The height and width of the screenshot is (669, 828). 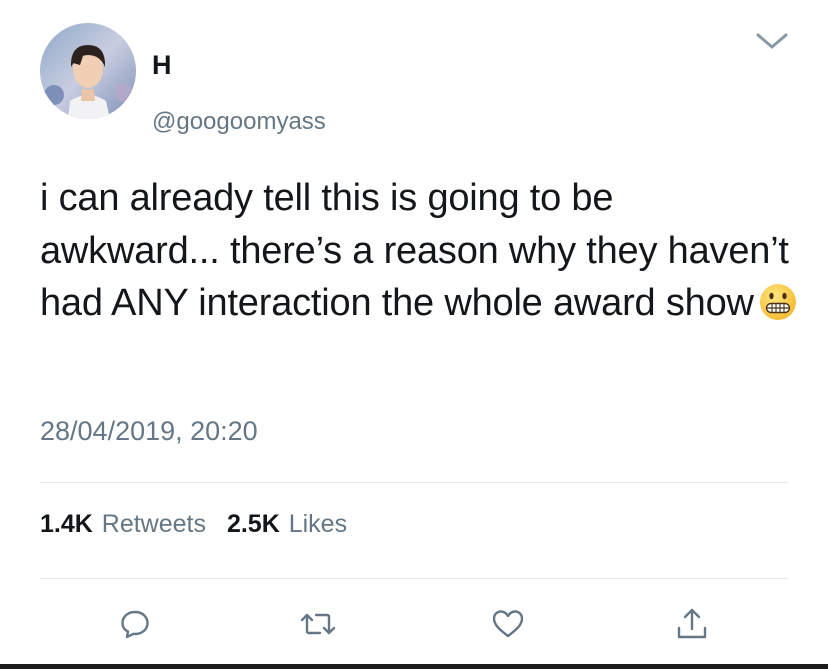 What do you see at coordinates (287, 524) in the screenshot?
I see `likes-stat: 2.5K Likes` at bounding box center [287, 524].